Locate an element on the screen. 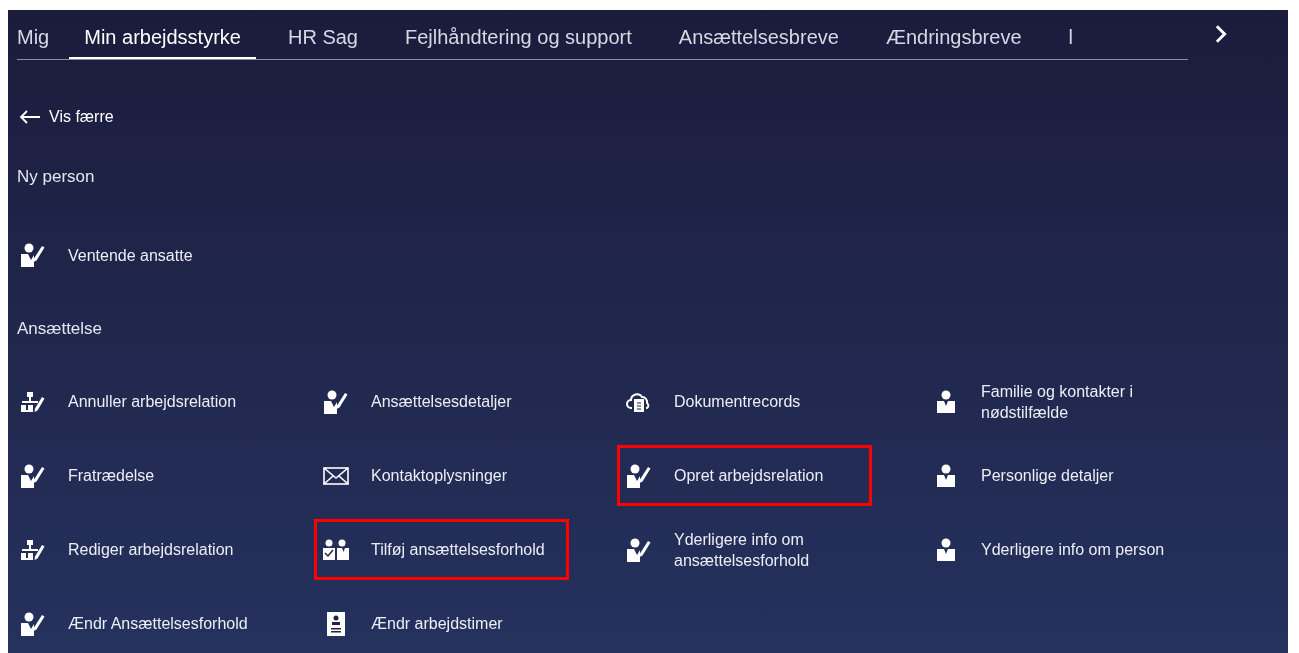 This screenshot has width=1299, height=653. tab: Fejlhåndtering og support is located at coordinates (518, 34).